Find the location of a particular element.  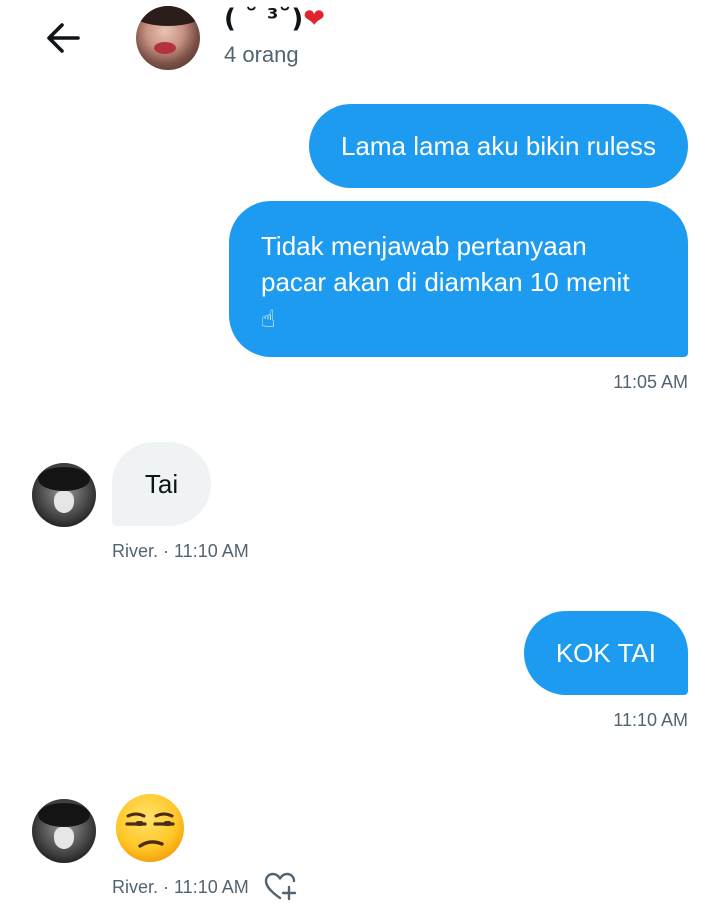

add-reaction-button is located at coordinates (281, 887).